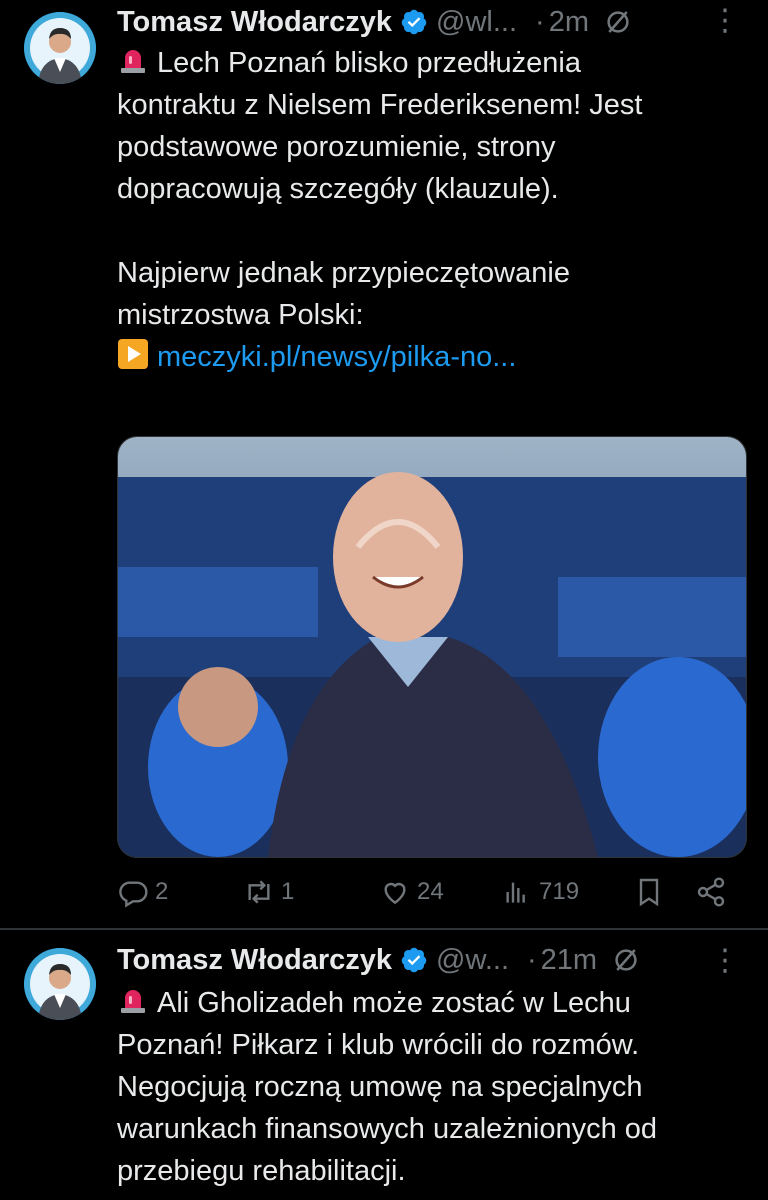 This screenshot has width=768, height=1200. I want to click on views-button: 719, so click(540, 892).